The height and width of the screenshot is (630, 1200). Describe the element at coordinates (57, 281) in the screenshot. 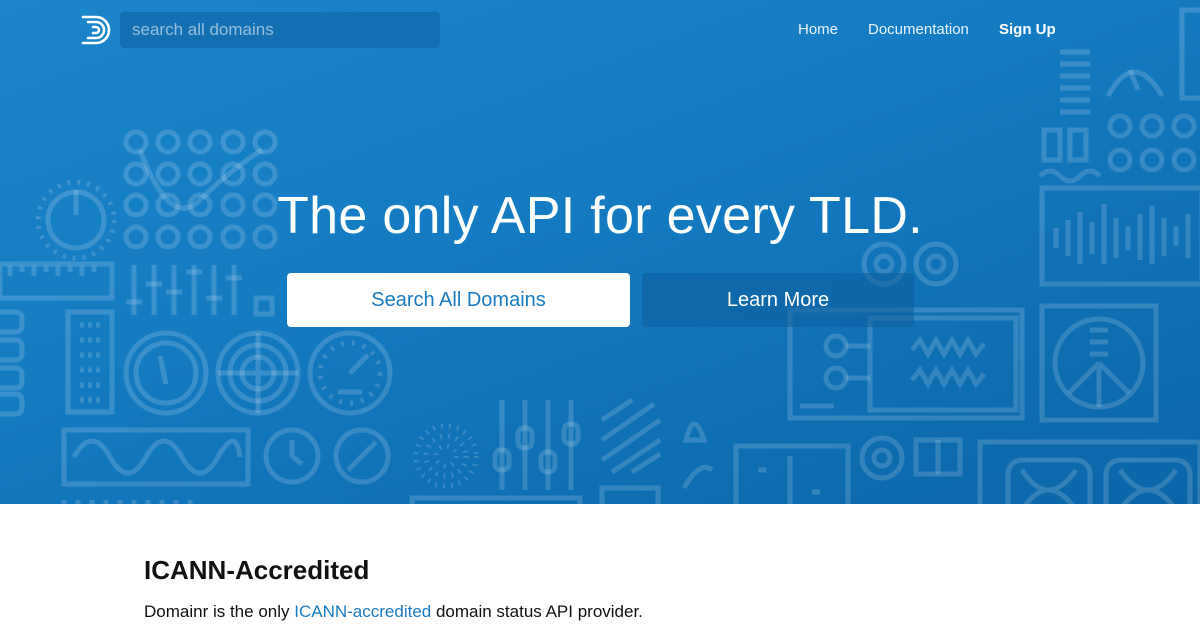

I see `ruler-icon` at that location.